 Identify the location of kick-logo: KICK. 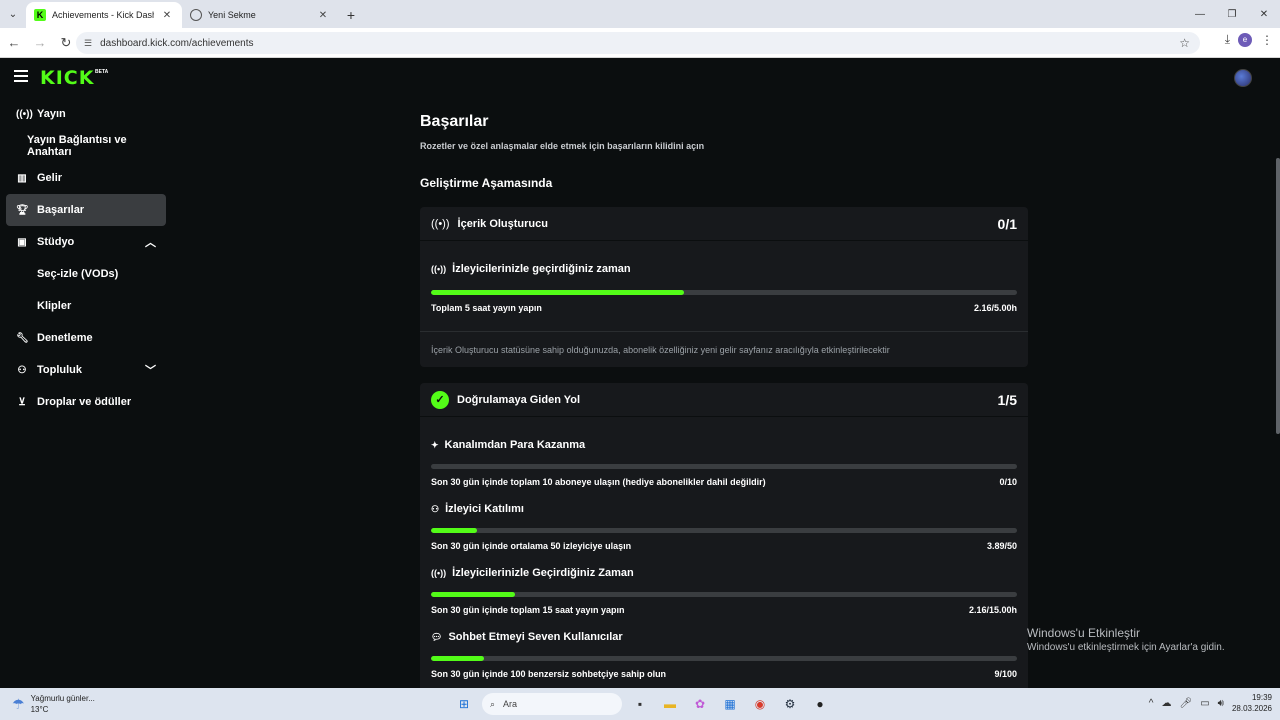
(67, 78).